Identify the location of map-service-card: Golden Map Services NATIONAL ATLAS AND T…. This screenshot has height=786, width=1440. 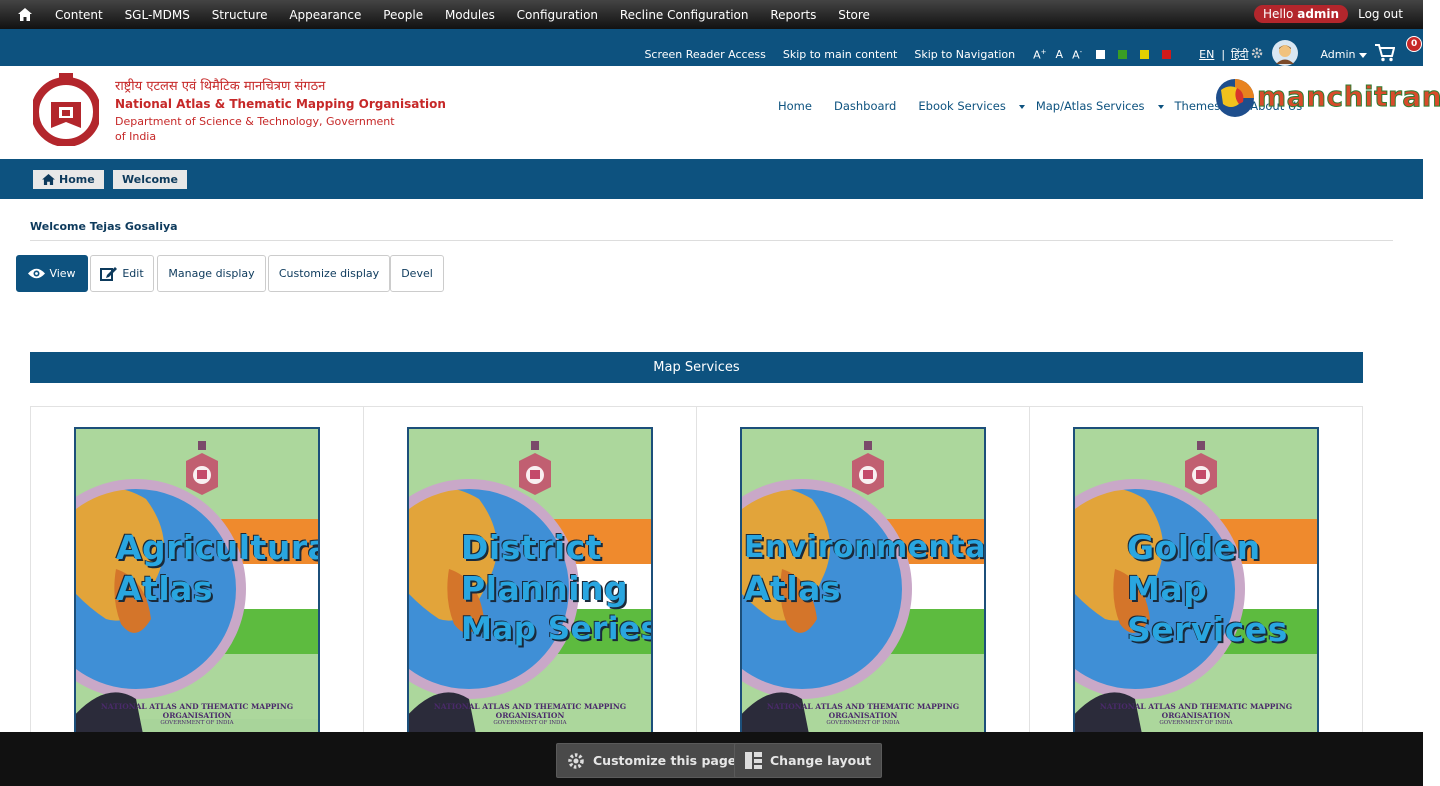
(1196, 572).